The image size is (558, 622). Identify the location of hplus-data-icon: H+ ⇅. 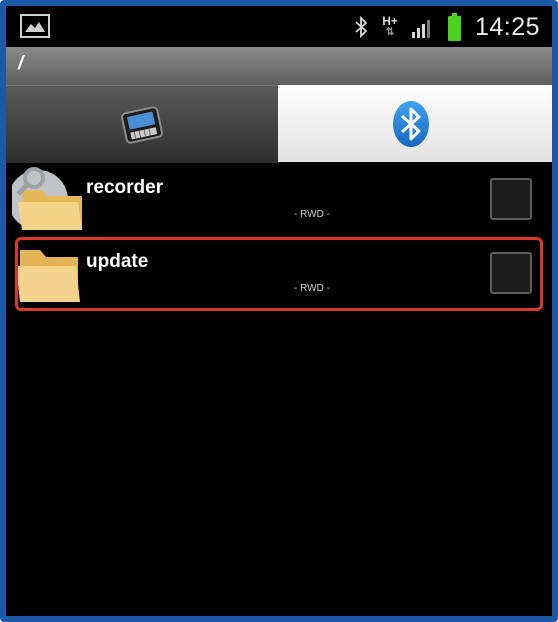
(390, 26).